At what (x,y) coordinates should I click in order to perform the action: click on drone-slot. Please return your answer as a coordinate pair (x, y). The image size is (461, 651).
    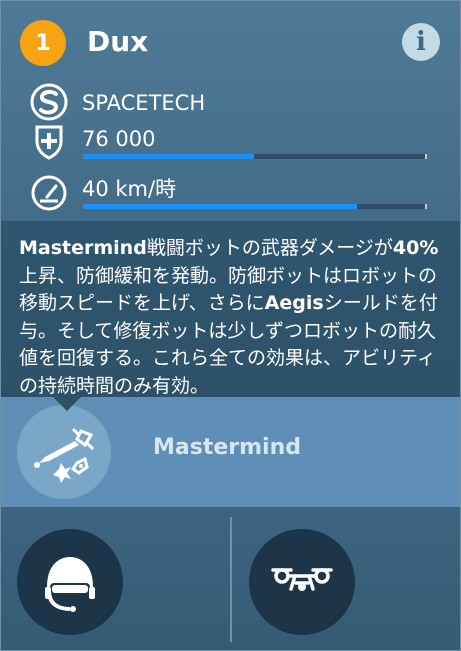
    Looking at the image, I should click on (302, 582).